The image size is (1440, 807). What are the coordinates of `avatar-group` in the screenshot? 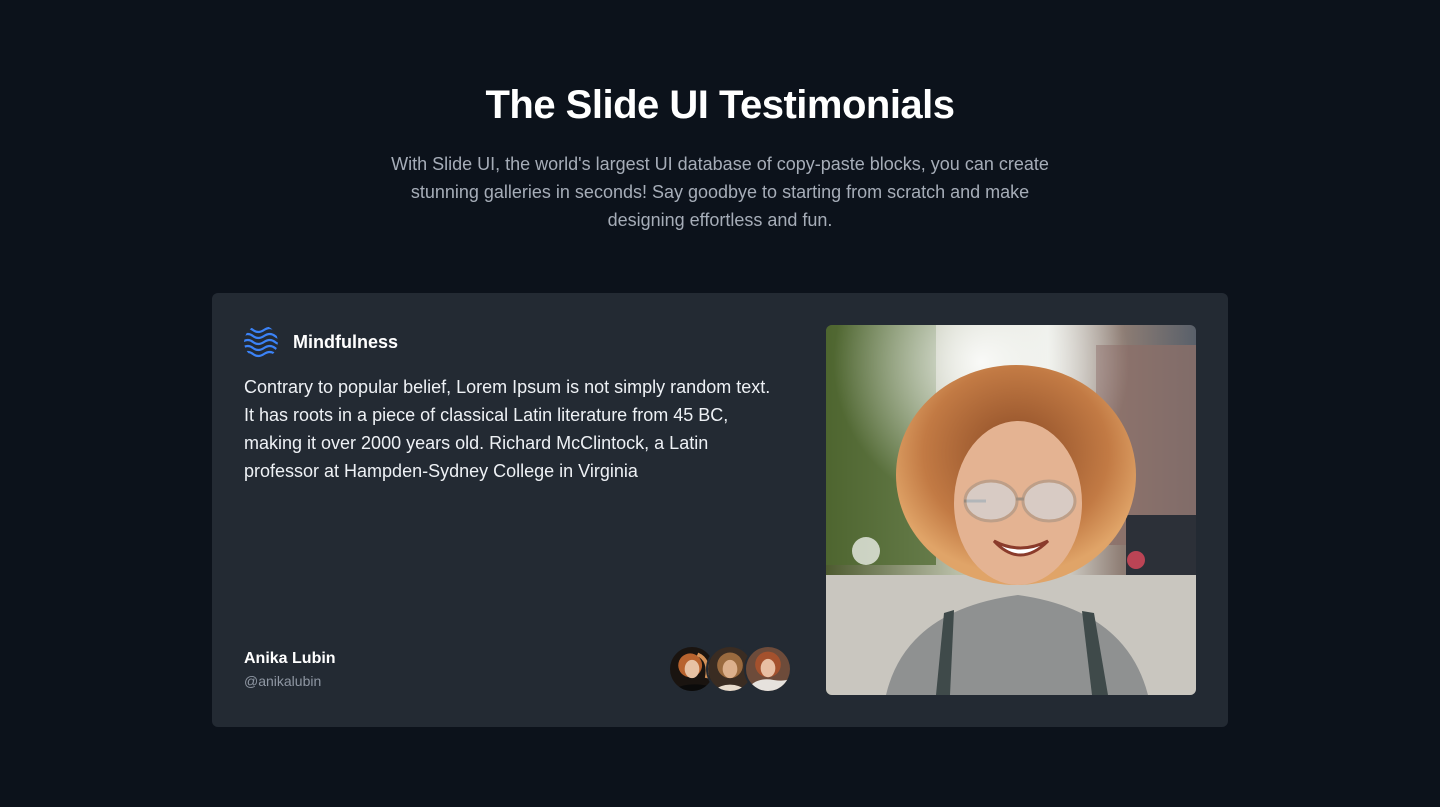 It's located at (730, 669).